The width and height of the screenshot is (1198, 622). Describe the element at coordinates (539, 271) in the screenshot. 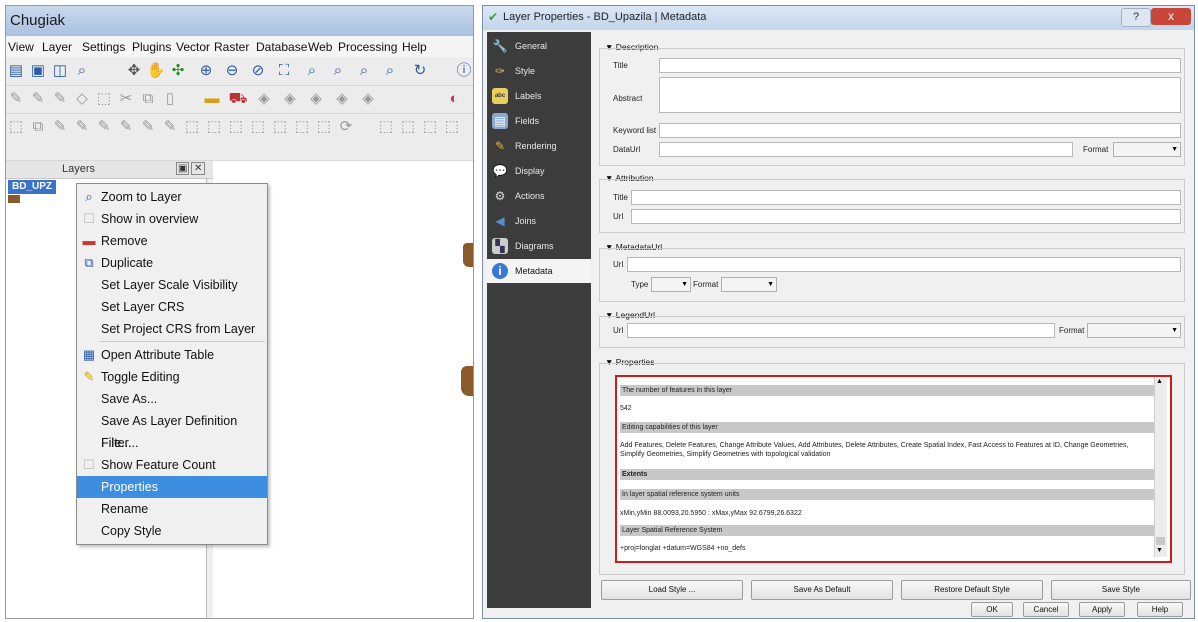

I see `nav-item-metadata: i Metadata` at that location.